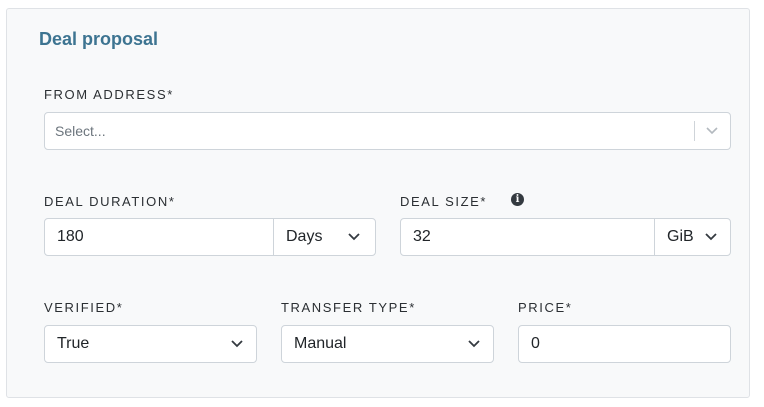 This screenshot has height=407, width=764. What do you see at coordinates (387, 344) in the screenshot?
I see `transfer-type-select: Manual` at bounding box center [387, 344].